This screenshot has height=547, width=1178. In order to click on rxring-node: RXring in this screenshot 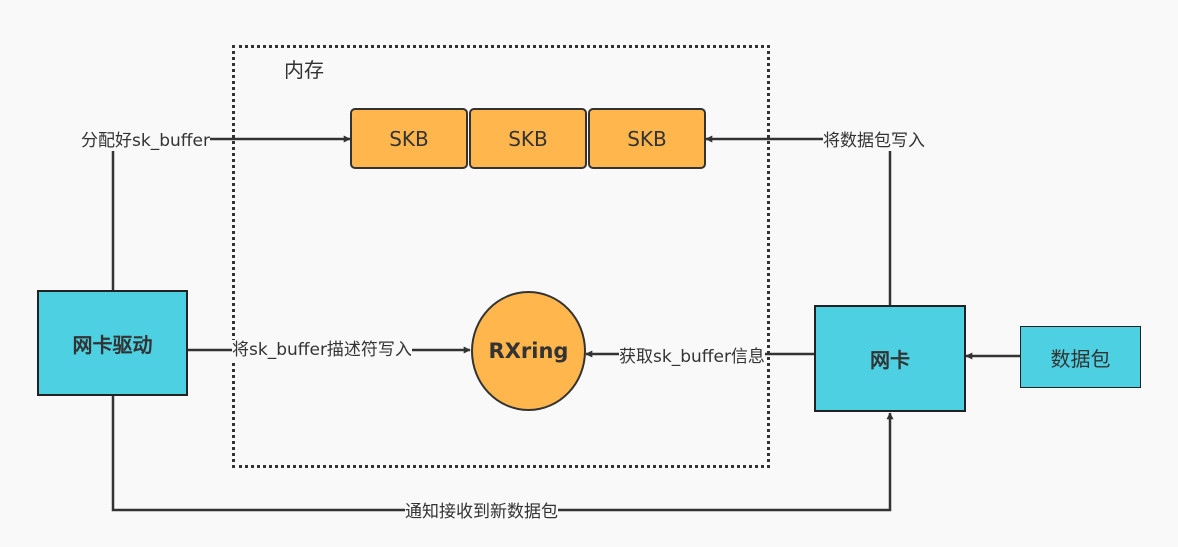, I will do `click(528, 351)`.